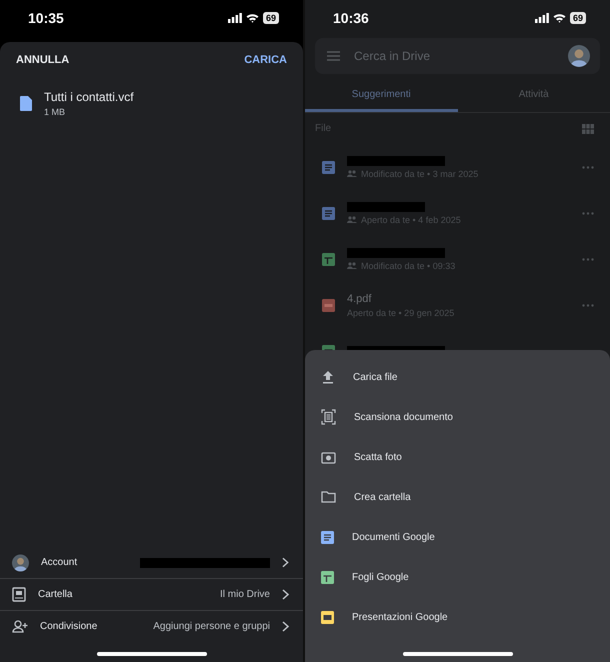  What do you see at coordinates (328, 497) in the screenshot?
I see `folder-icon` at bounding box center [328, 497].